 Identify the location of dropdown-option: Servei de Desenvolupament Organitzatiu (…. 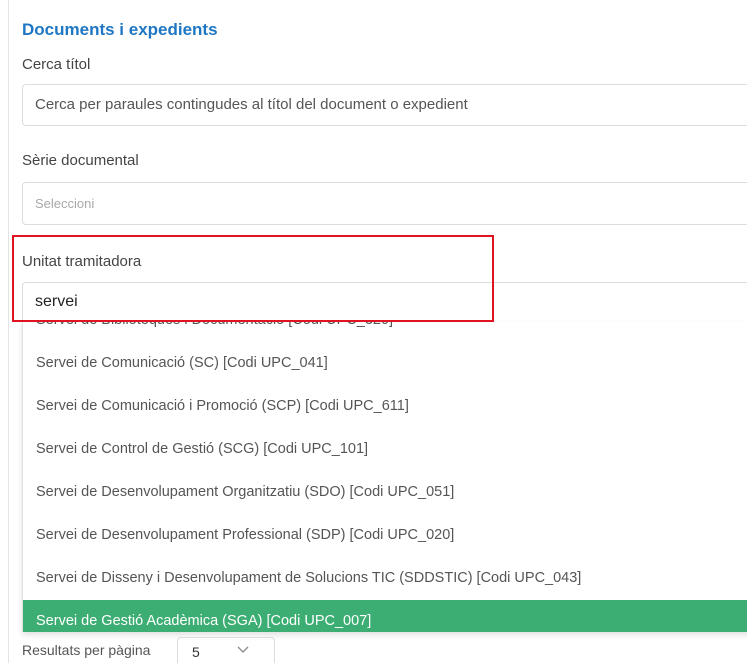
(385, 492).